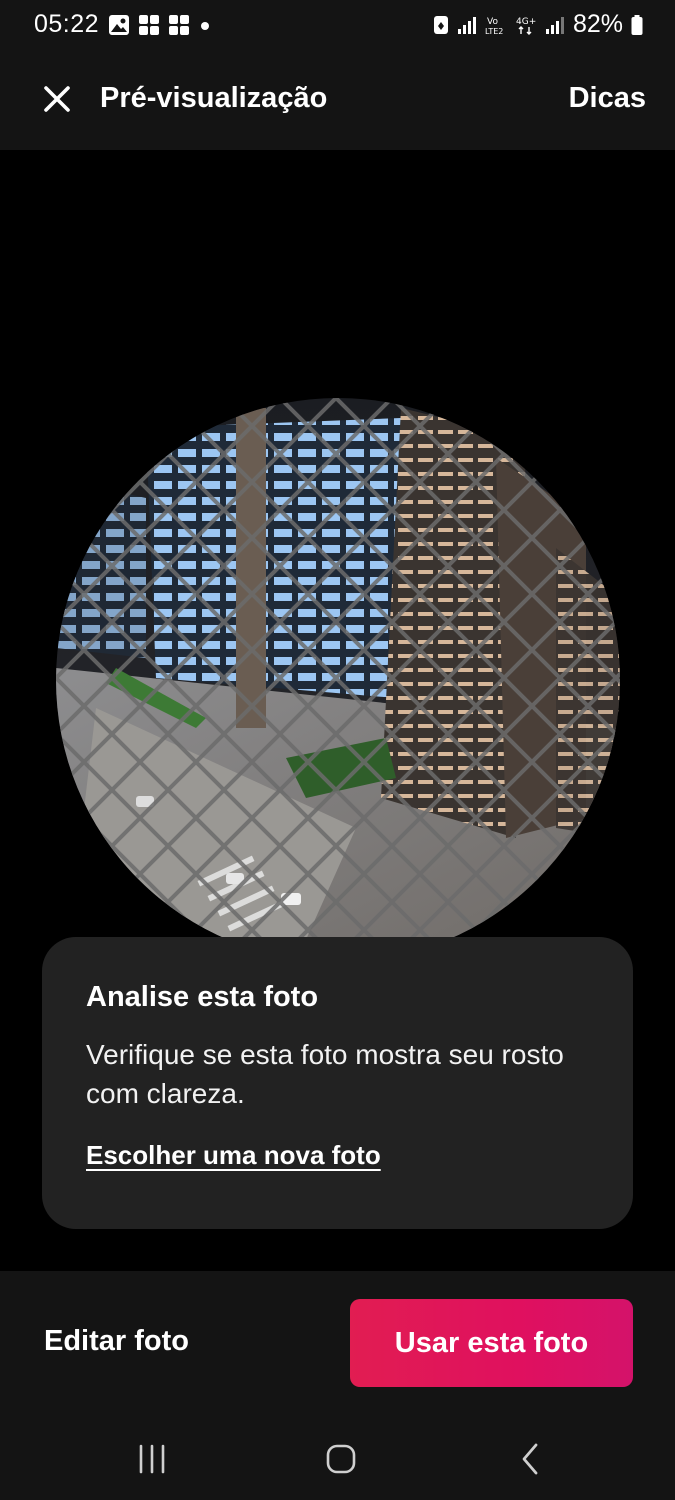 The height and width of the screenshot is (1500, 675). Describe the element at coordinates (116, 1341) in the screenshot. I see `edit-photo-button: Editar foto` at that location.